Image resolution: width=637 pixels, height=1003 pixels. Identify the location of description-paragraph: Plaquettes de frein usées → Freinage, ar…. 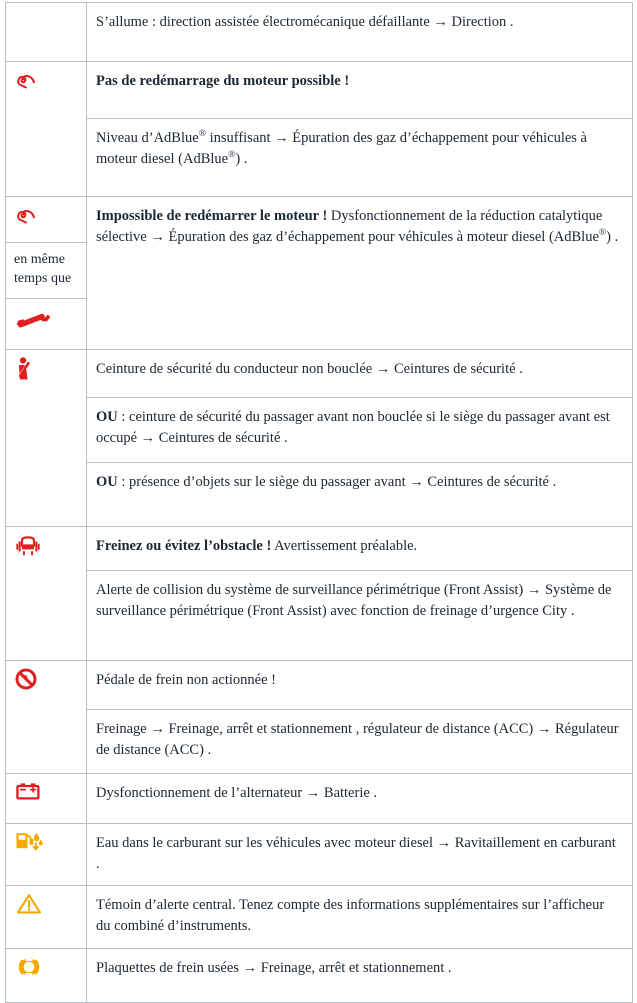
(359, 975).